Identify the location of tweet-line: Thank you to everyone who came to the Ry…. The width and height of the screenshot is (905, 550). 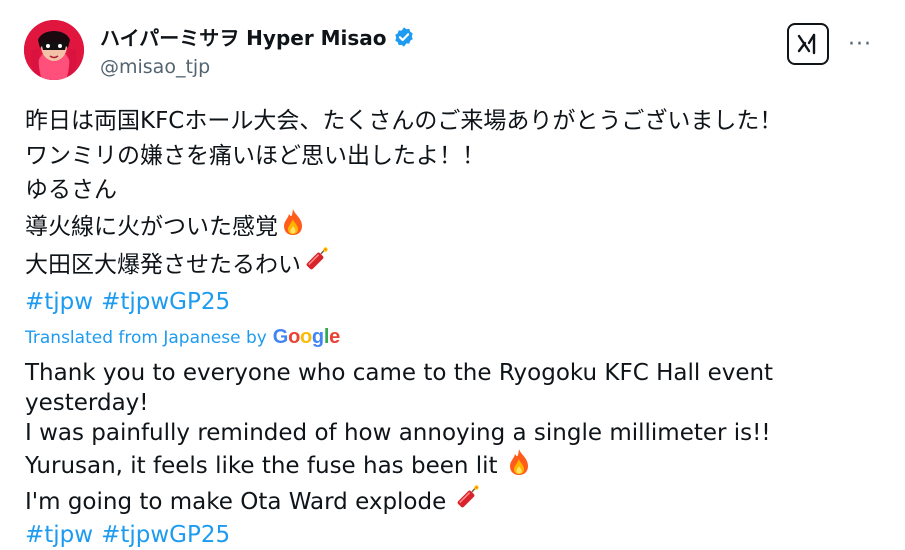
(399, 373).